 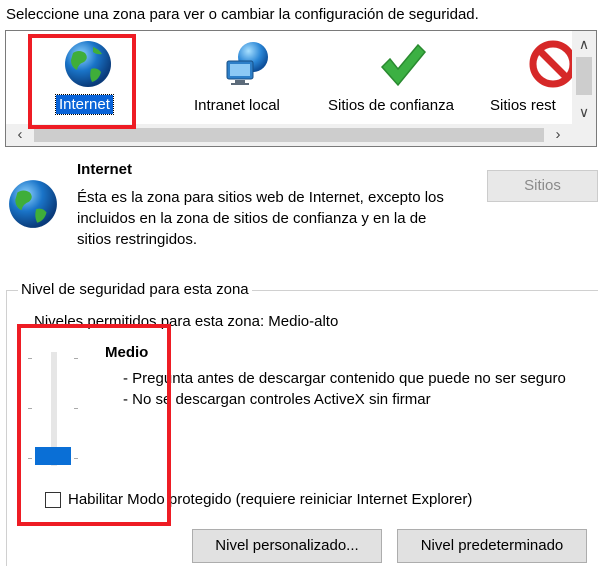 What do you see at coordinates (584, 112) in the screenshot?
I see `scroll-down-icon: ∨` at bounding box center [584, 112].